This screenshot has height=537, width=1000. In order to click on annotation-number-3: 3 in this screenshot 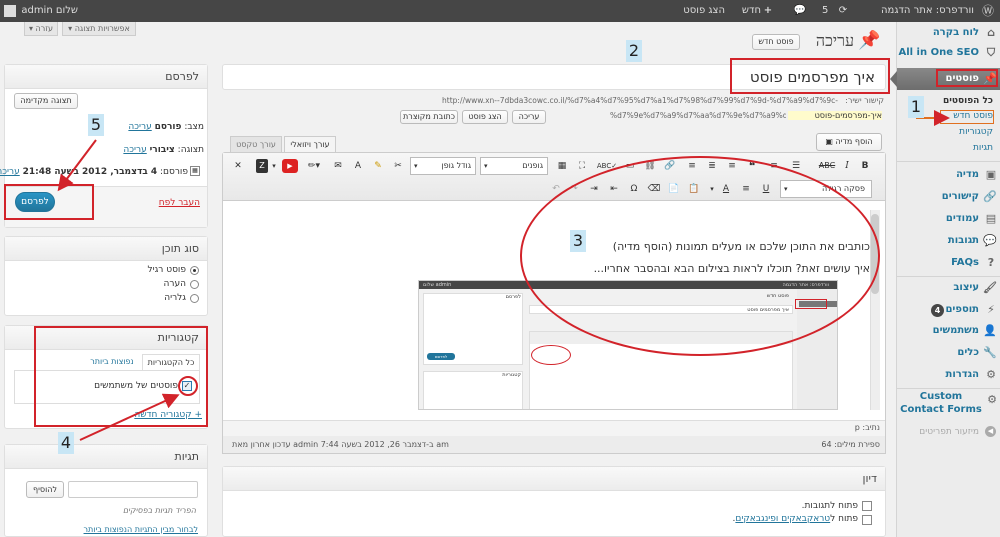, I will do `click(578, 241)`.